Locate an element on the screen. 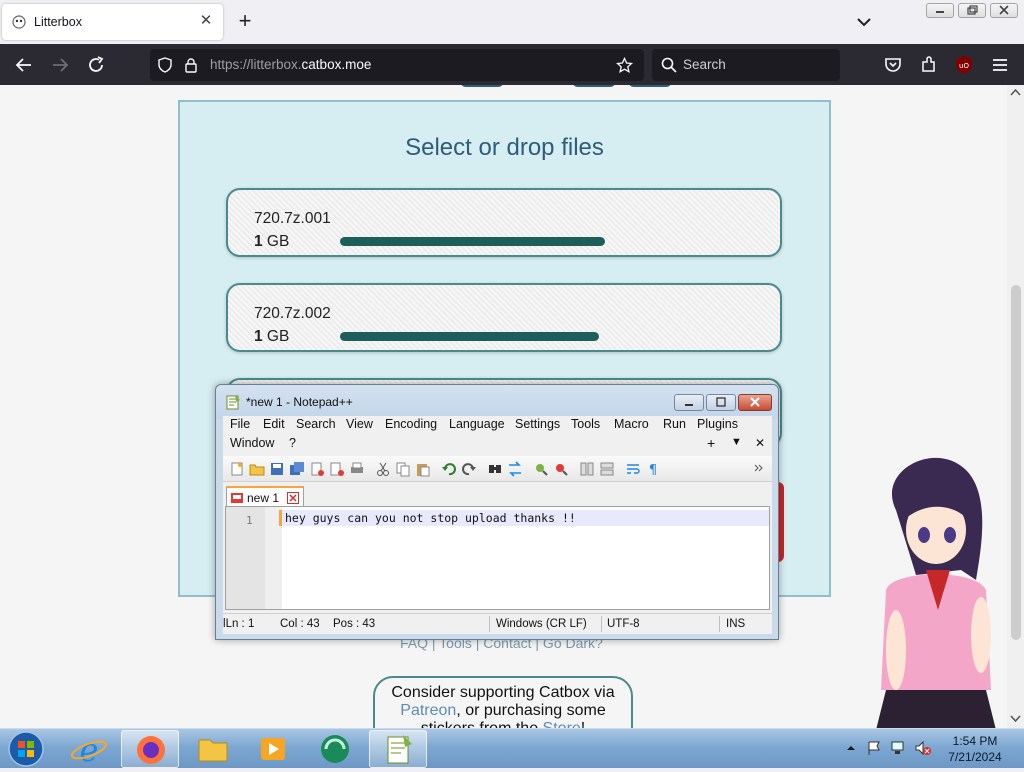 The width and height of the screenshot is (1024, 772). menu-encoding: Encoding is located at coordinates (411, 424).